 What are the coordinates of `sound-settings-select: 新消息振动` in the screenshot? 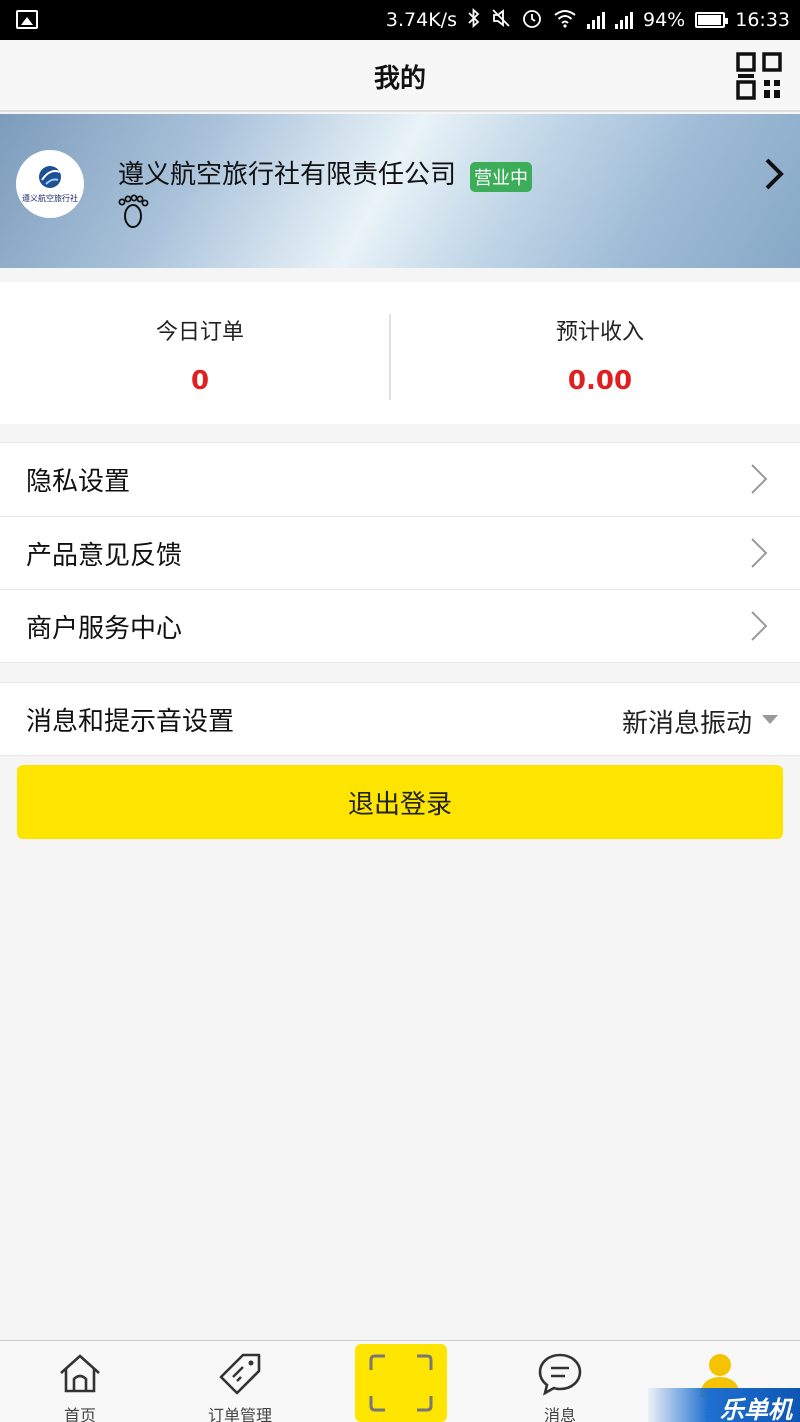 It's located at (687, 721).